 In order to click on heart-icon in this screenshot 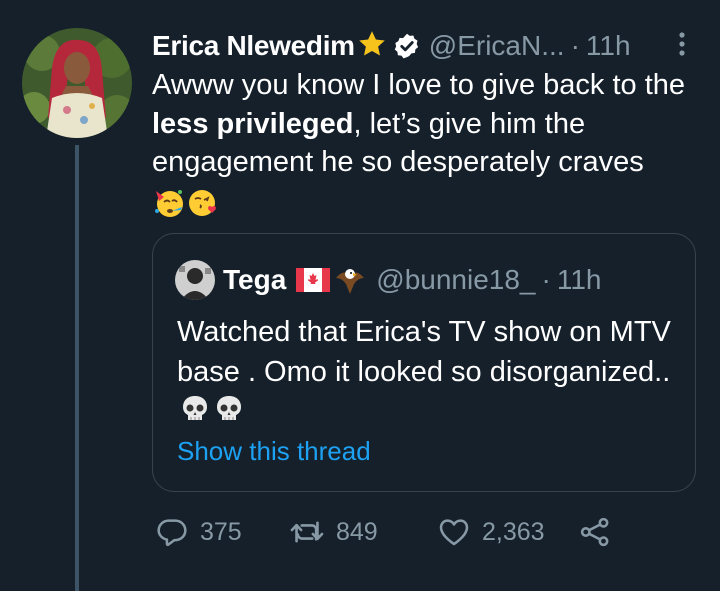, I will do `click(454, 532)`.